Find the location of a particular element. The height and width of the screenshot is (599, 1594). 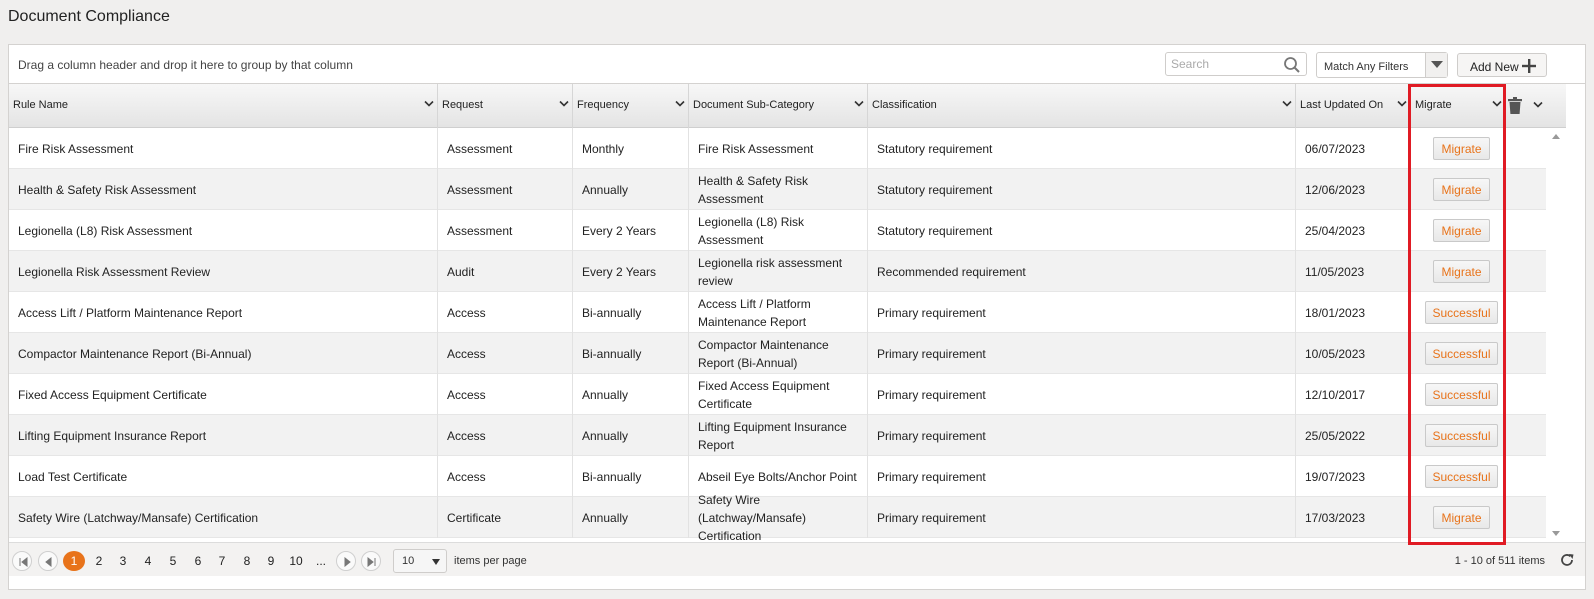

search-input is located at coordinates (1221, 64).